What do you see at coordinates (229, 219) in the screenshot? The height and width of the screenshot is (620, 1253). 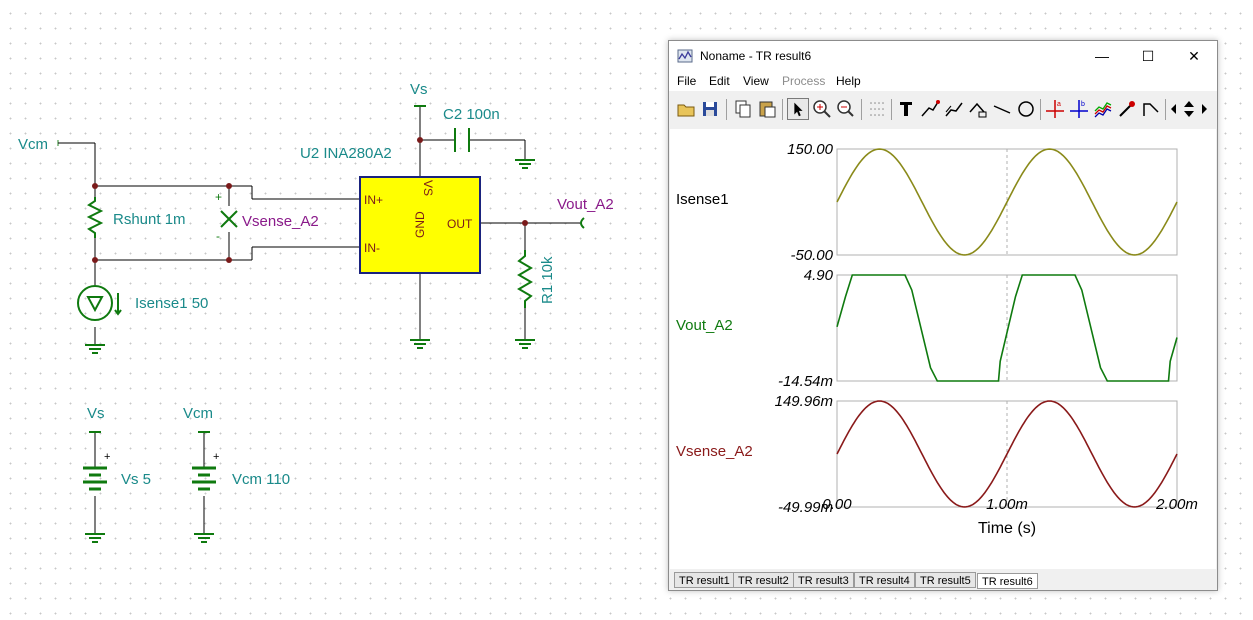 I see `vsense-meter` at bounding box center [229, 219].